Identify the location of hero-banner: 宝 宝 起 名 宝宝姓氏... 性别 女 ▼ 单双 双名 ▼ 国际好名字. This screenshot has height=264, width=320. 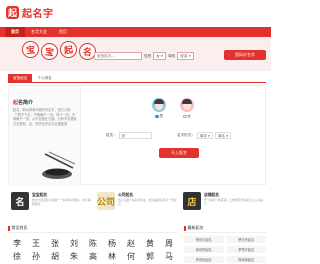
(135, 54).